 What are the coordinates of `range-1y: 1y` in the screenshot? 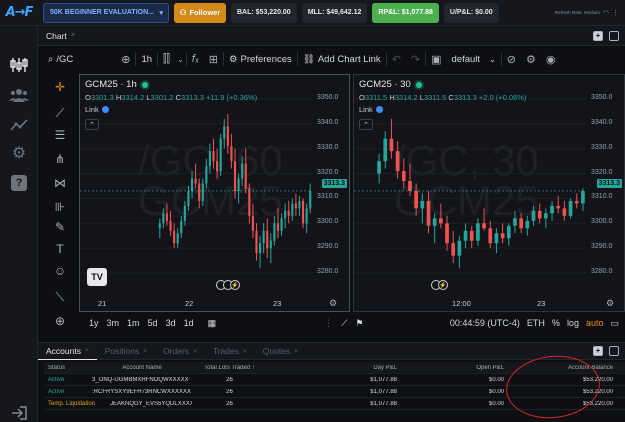 It's located at (94, 323).